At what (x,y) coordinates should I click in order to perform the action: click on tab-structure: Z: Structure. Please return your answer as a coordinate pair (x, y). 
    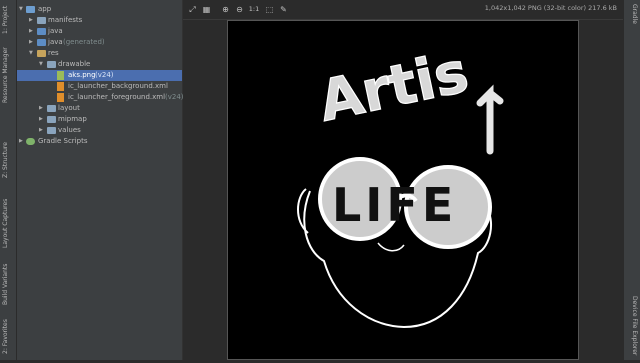
    Looking at the image, I should click on (8, 160).